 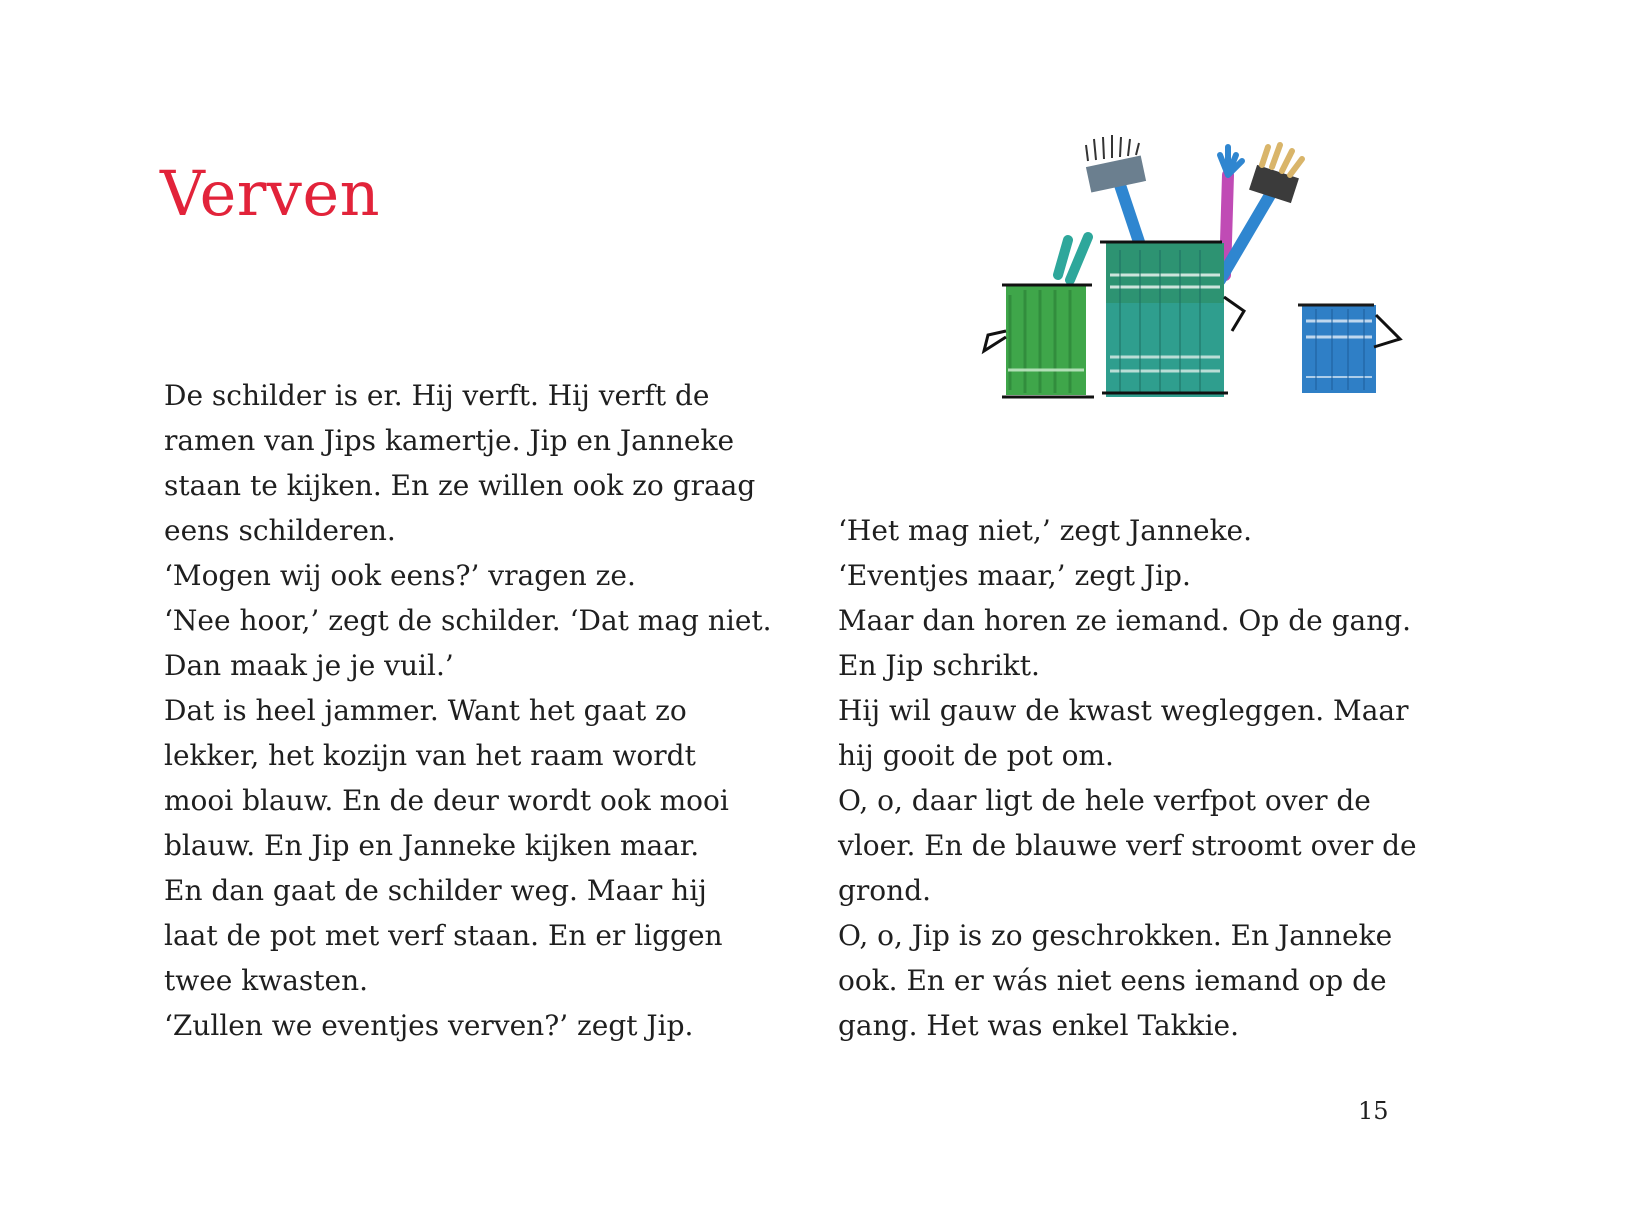 I want to click on text-line: Hij wil gauw de kwast wegleggen. Maar, so click(x=1123, y=710).